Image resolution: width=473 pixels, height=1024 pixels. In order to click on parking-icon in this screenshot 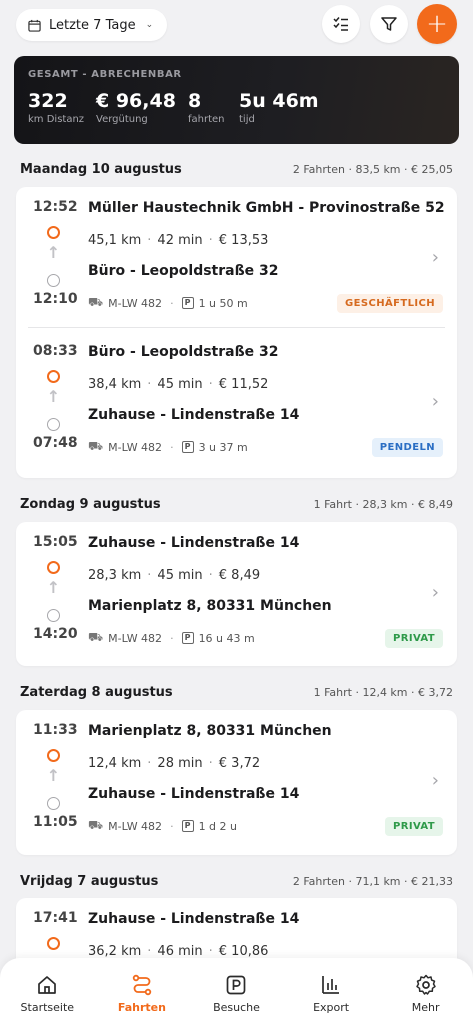, I will do `click(236, 985)`.